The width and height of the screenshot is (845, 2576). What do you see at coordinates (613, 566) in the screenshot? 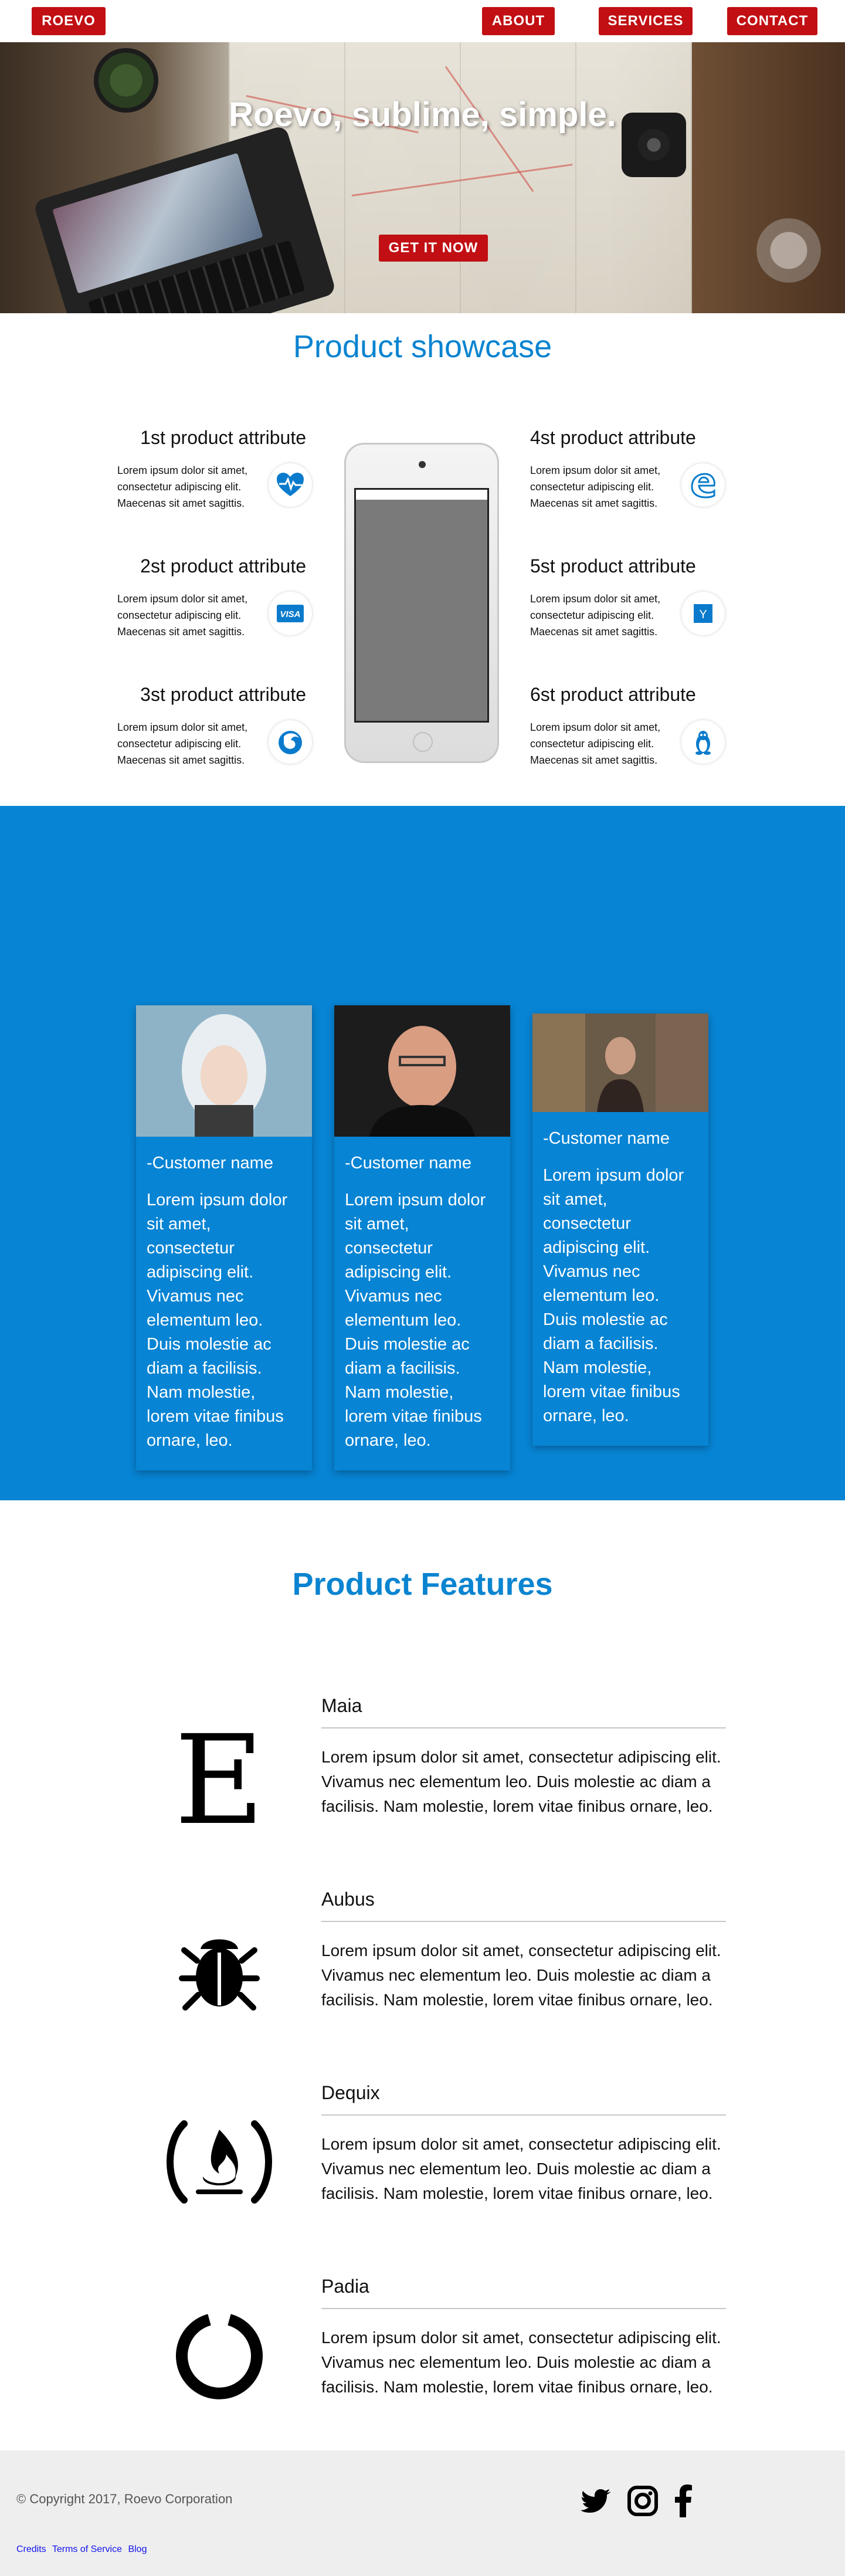
I see `attribute-title: 5st product attribute` at bounding box center [613, 566].